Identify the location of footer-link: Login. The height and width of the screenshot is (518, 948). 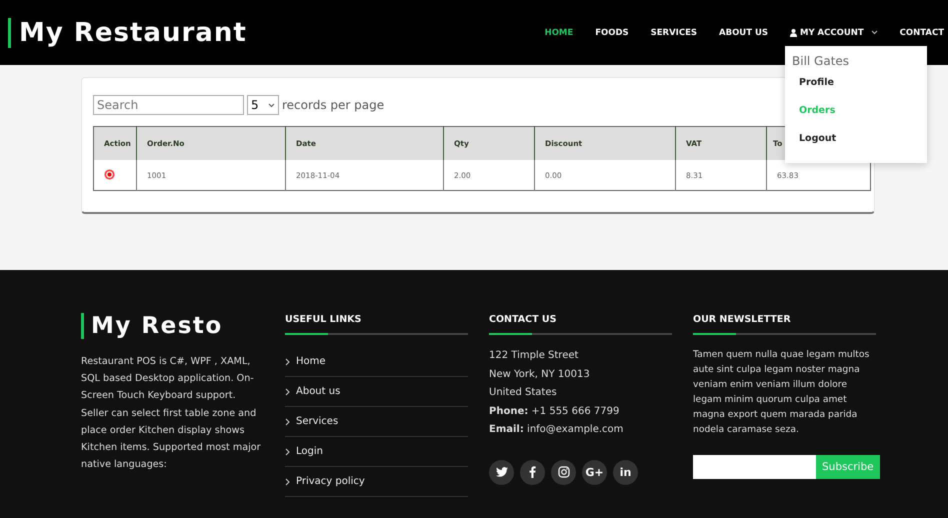
(309, 451).